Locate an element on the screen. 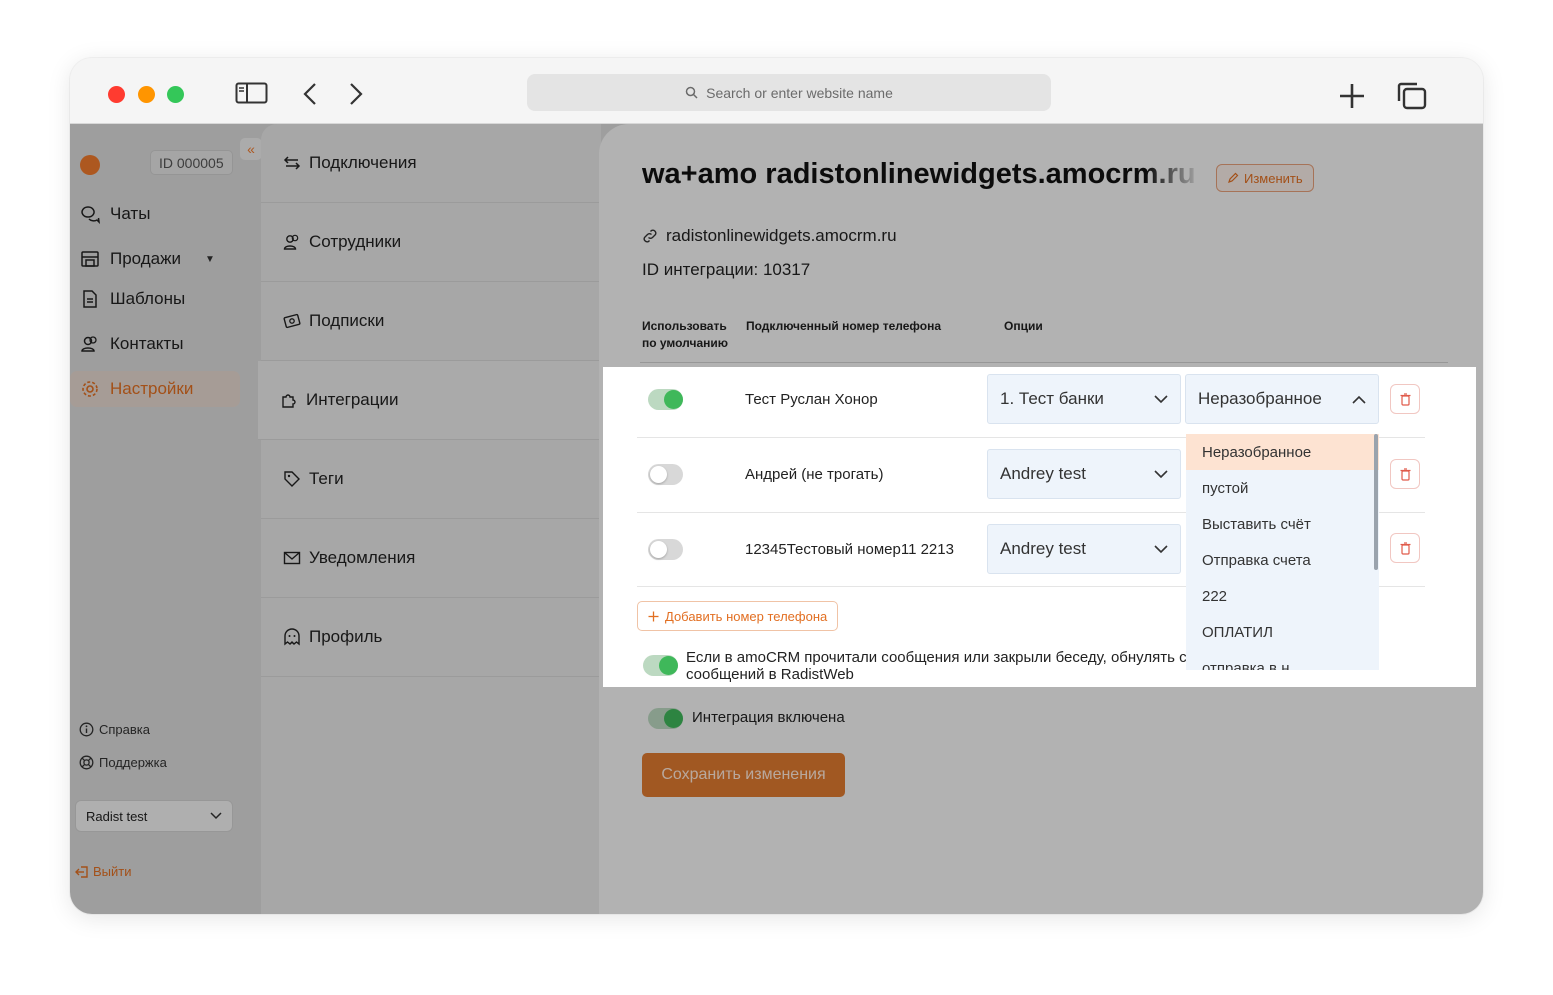 This screenshot has height=995, width=1553. phone-name: Тест Руслан Хонор is located at coordinates (811, 399).